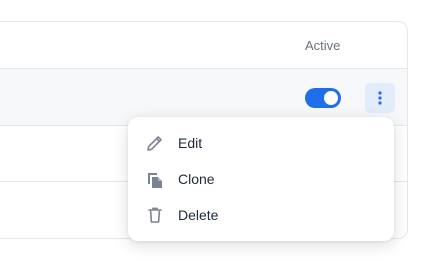  I want to click on trash-icon, so click(155, 215).